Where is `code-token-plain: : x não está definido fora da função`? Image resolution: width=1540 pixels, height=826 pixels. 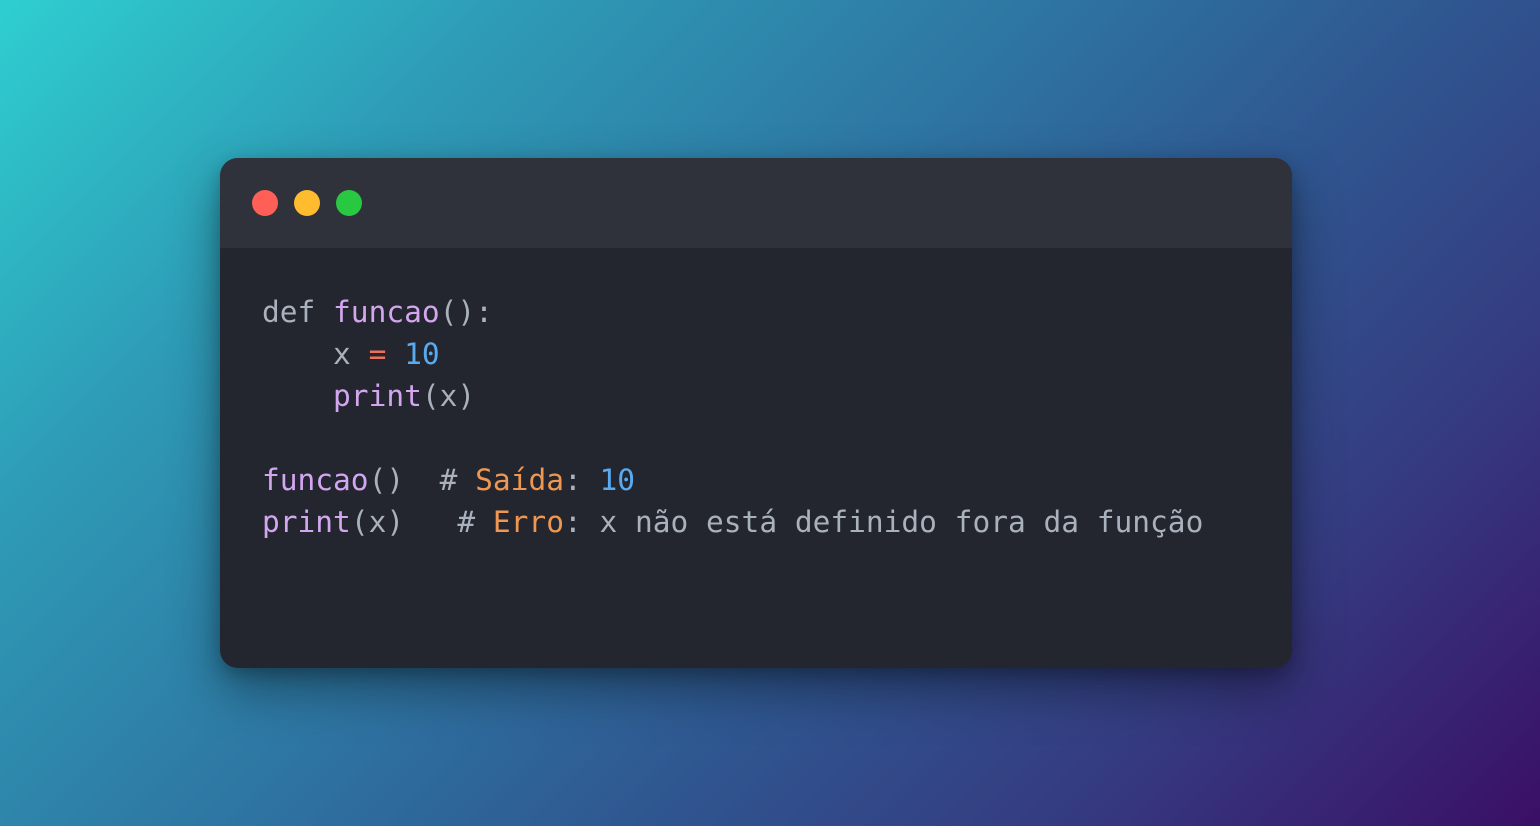
code-token-plain: : x não está definido fora da função is located at coordinates (883, 522).